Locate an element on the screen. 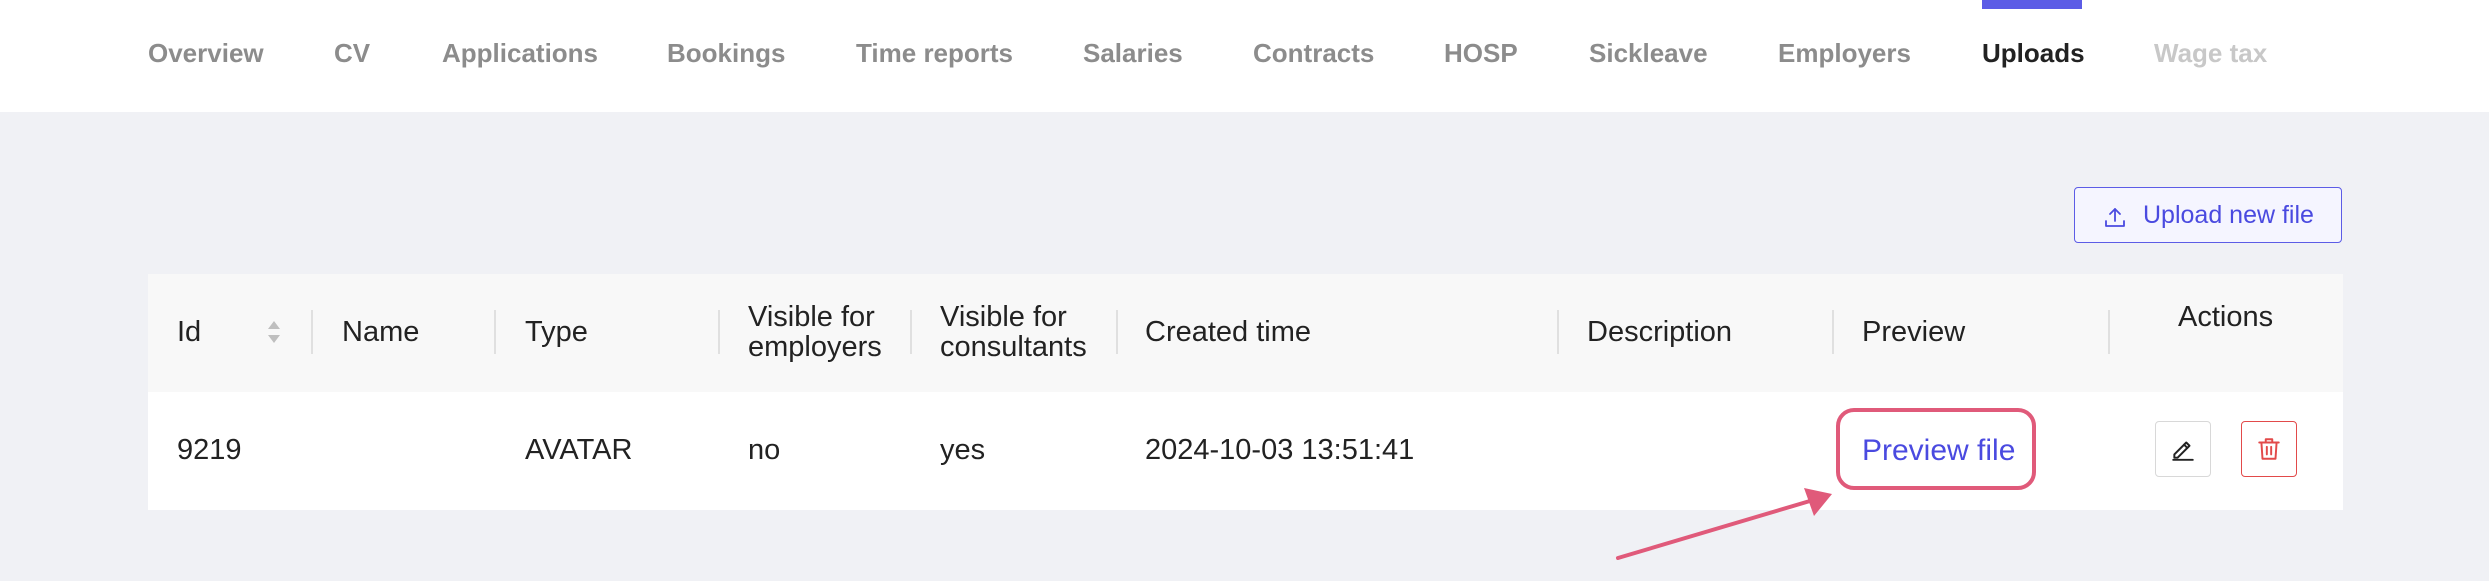 This screenshot has width=2489, height=581. pencil-icon is located at coordinates (2183, 451).